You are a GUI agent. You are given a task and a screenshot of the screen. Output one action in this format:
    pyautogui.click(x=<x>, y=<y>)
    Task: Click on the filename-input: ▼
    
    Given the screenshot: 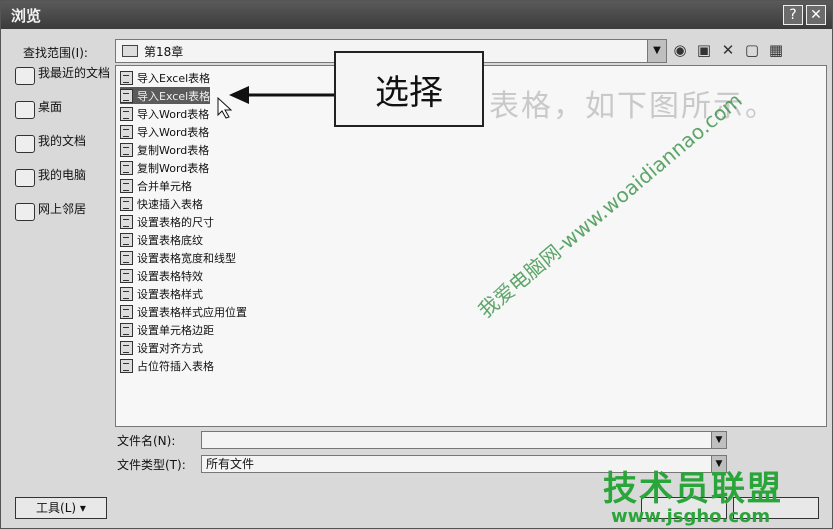 What is the action you would take?
    pyautogui.click(x=464, y=440)
    